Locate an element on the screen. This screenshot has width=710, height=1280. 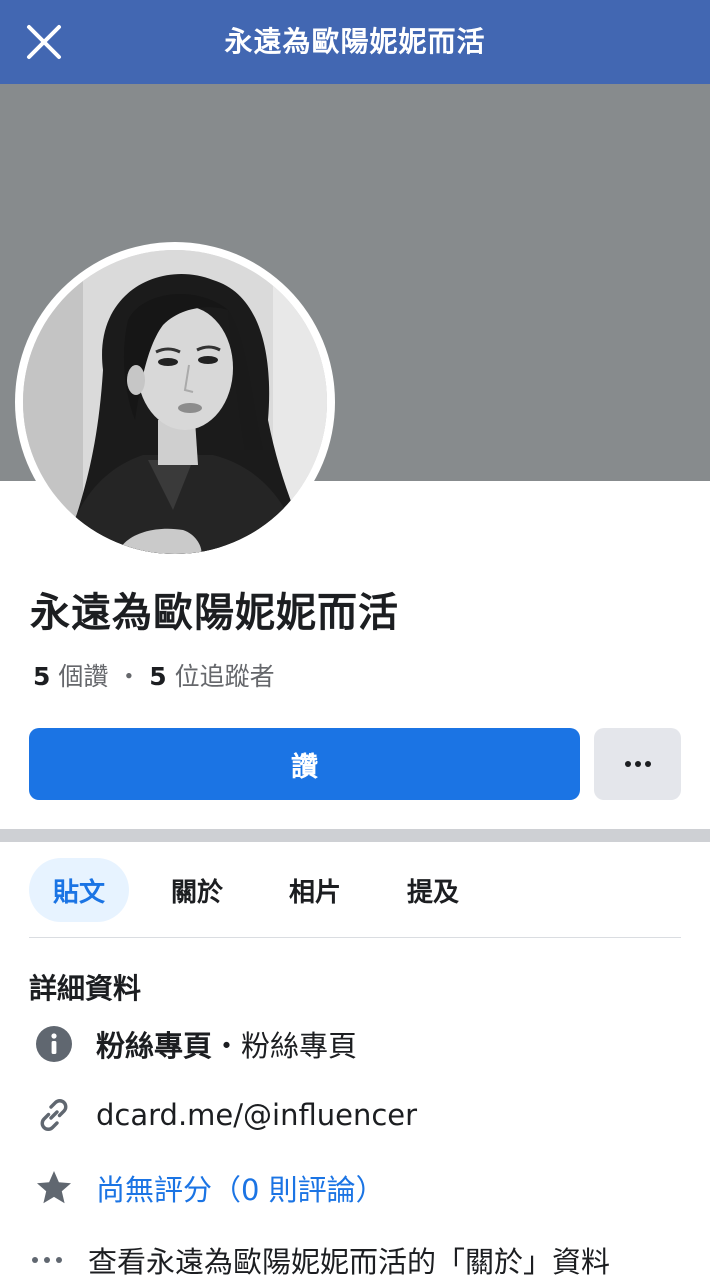
category-secondary: 粉絲專頁 is located at coordinates (299, 1046).